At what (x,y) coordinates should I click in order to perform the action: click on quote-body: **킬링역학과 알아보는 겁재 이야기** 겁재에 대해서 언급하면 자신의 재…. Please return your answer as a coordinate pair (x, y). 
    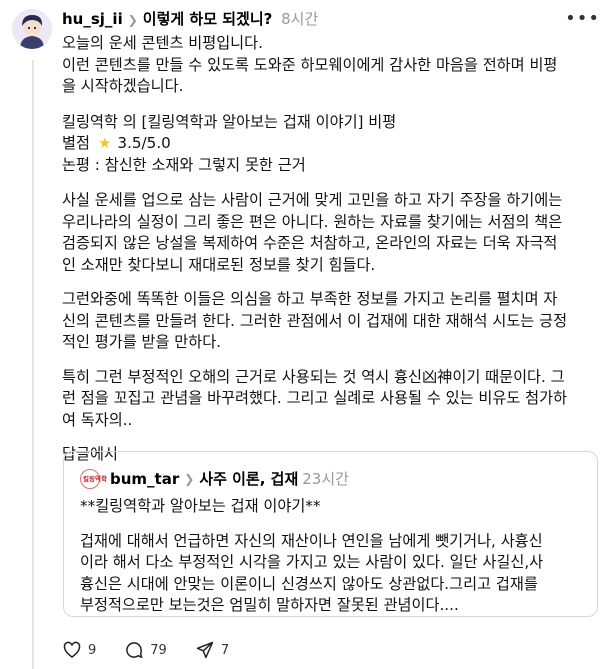
    Looking at the image, I should click on (332, 556).